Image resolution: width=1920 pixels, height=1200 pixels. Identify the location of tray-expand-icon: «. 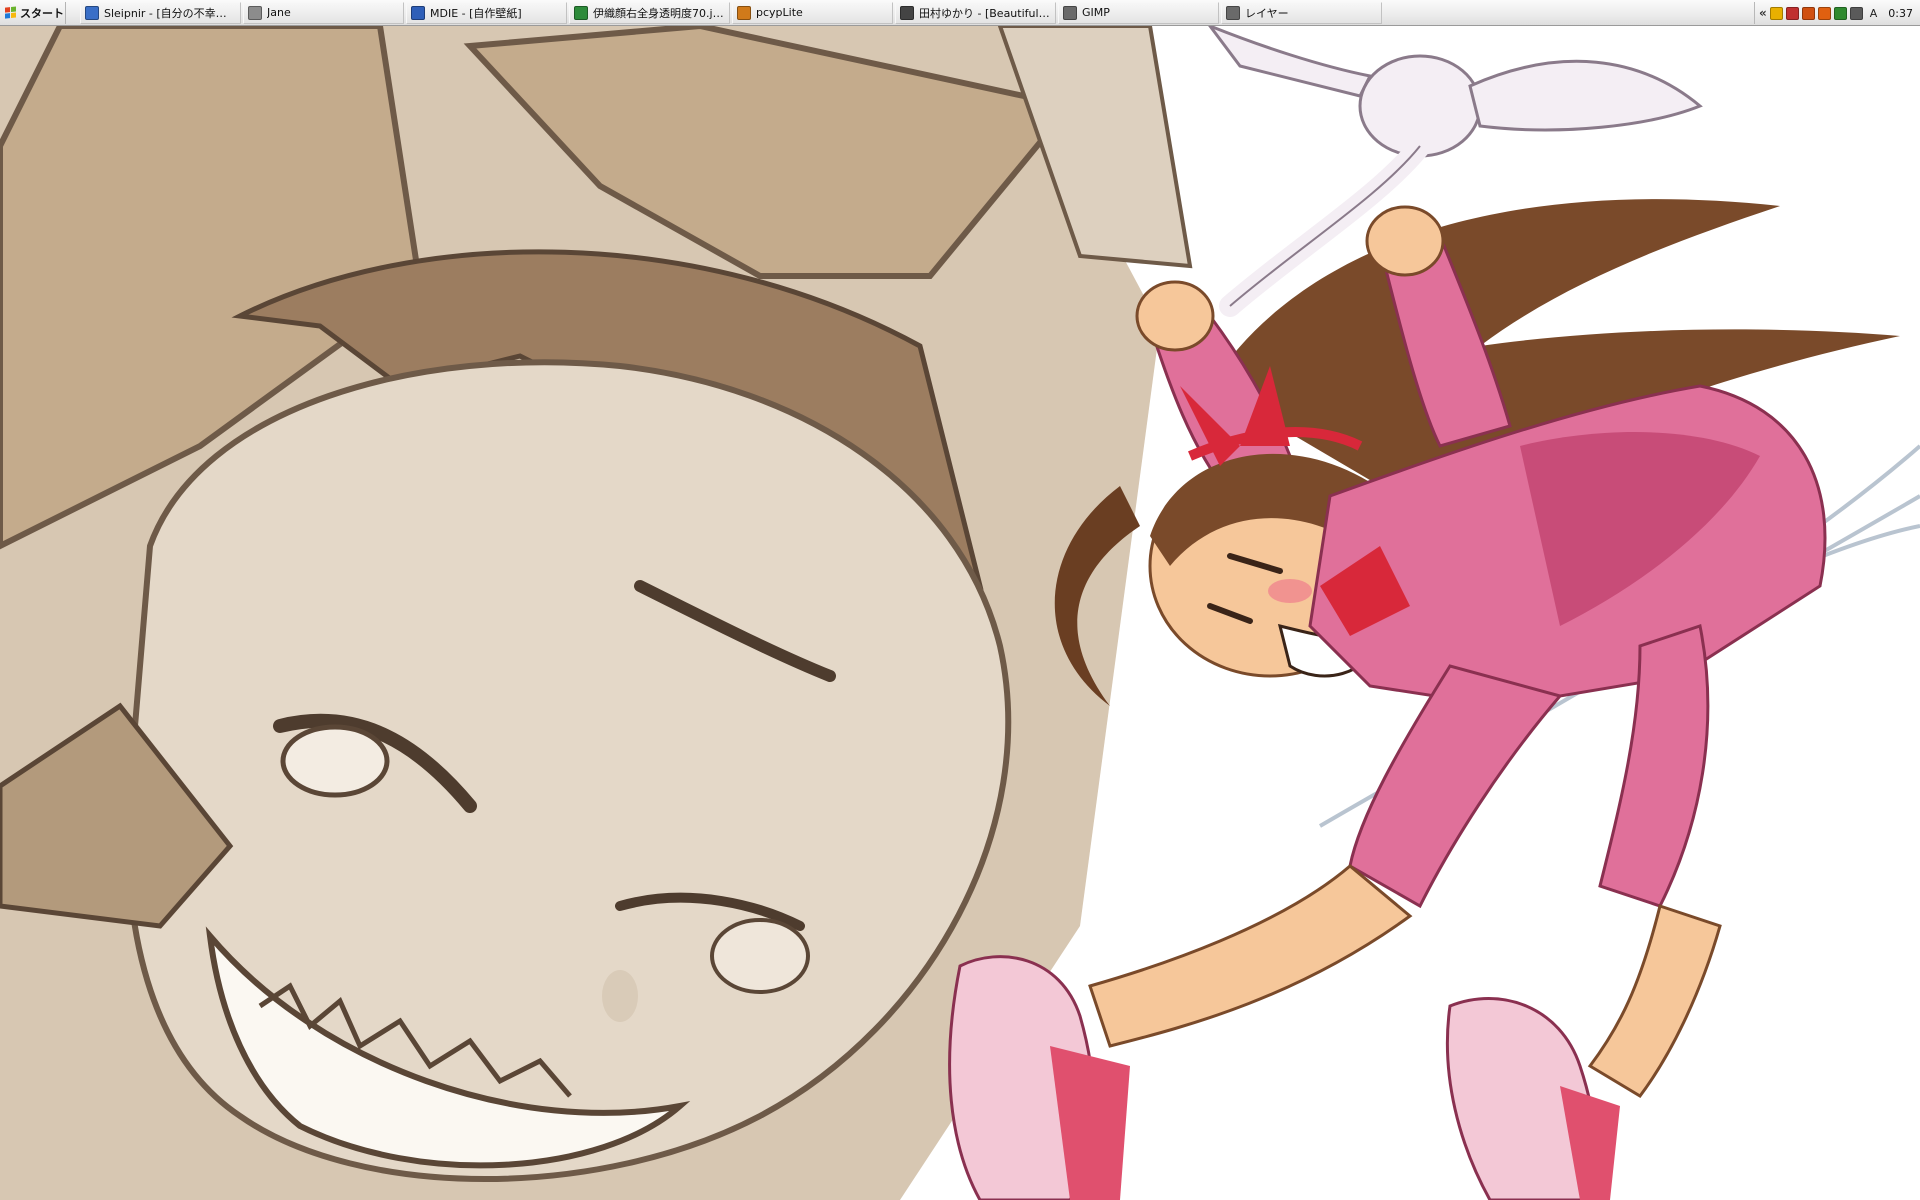
(1763, 13).